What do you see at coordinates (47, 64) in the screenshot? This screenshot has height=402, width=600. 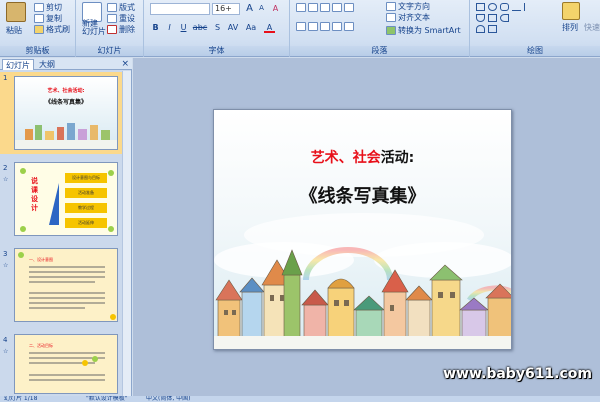 I see `tab-outline: 大纲` at bounding box center [47, 64].